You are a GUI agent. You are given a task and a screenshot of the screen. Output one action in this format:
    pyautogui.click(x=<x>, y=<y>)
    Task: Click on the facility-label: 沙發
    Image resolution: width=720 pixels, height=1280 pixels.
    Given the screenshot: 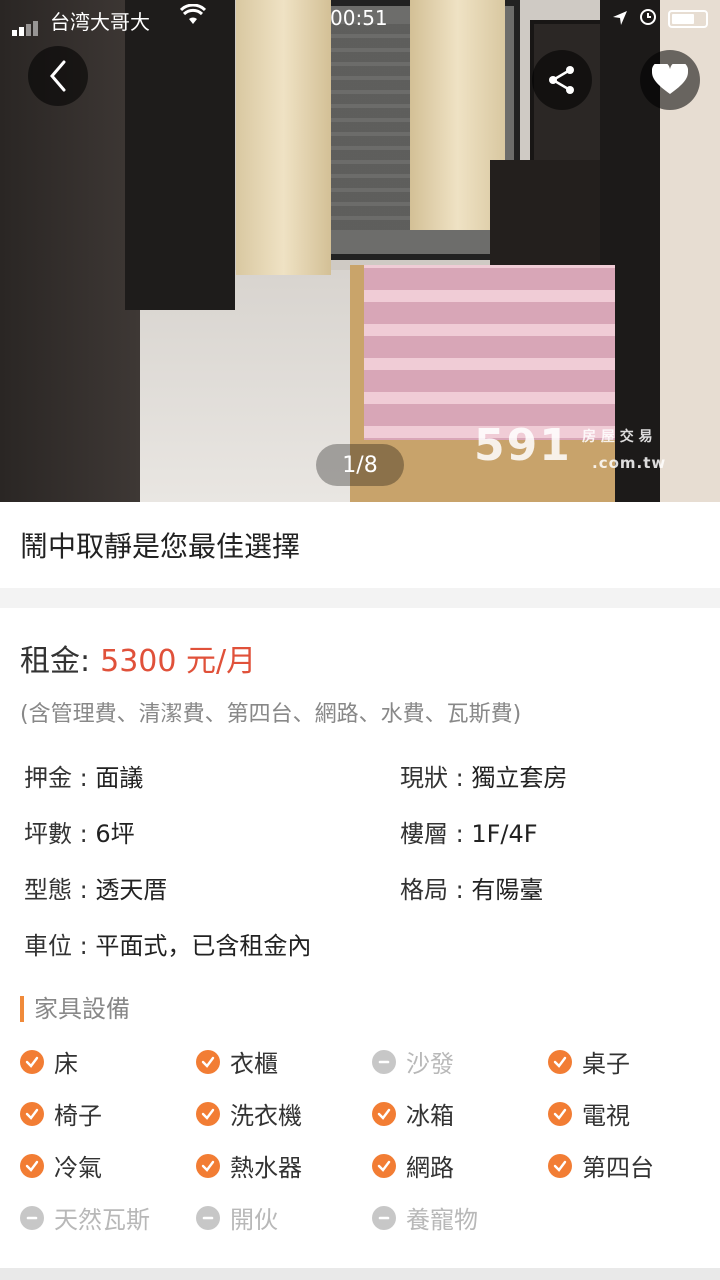 What is the action you would take?
    pyautogui.click(x=430, y=1064)
    